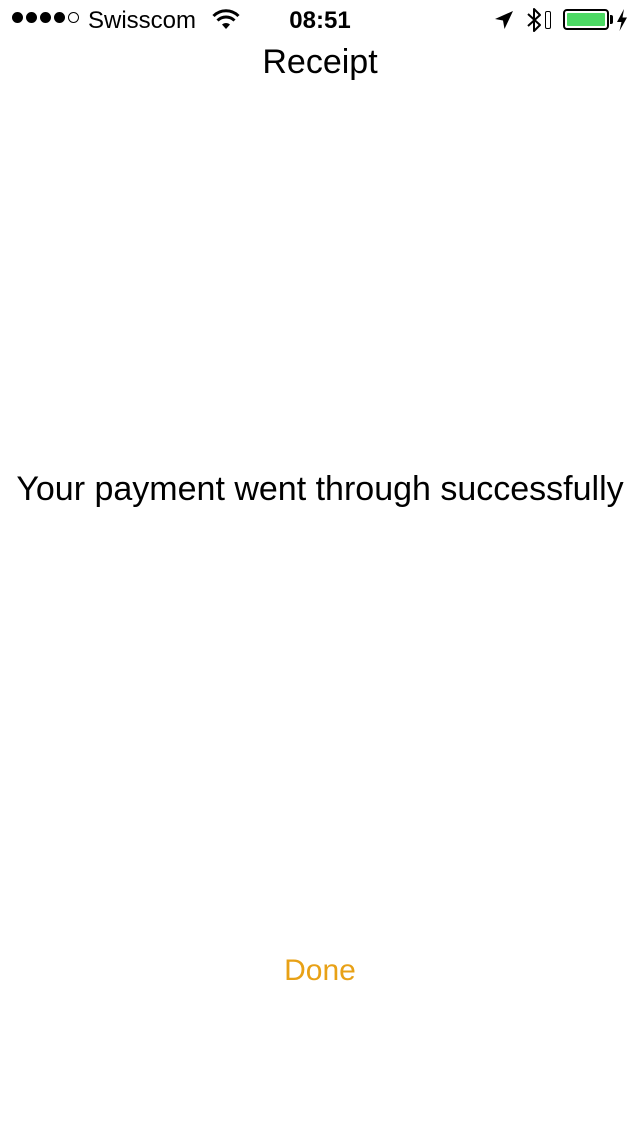 This screenshot has height=1136, width=640. Describe the element at coordinates (320, 62) in the screenshot. I see `page-title: Receipt` at that location.